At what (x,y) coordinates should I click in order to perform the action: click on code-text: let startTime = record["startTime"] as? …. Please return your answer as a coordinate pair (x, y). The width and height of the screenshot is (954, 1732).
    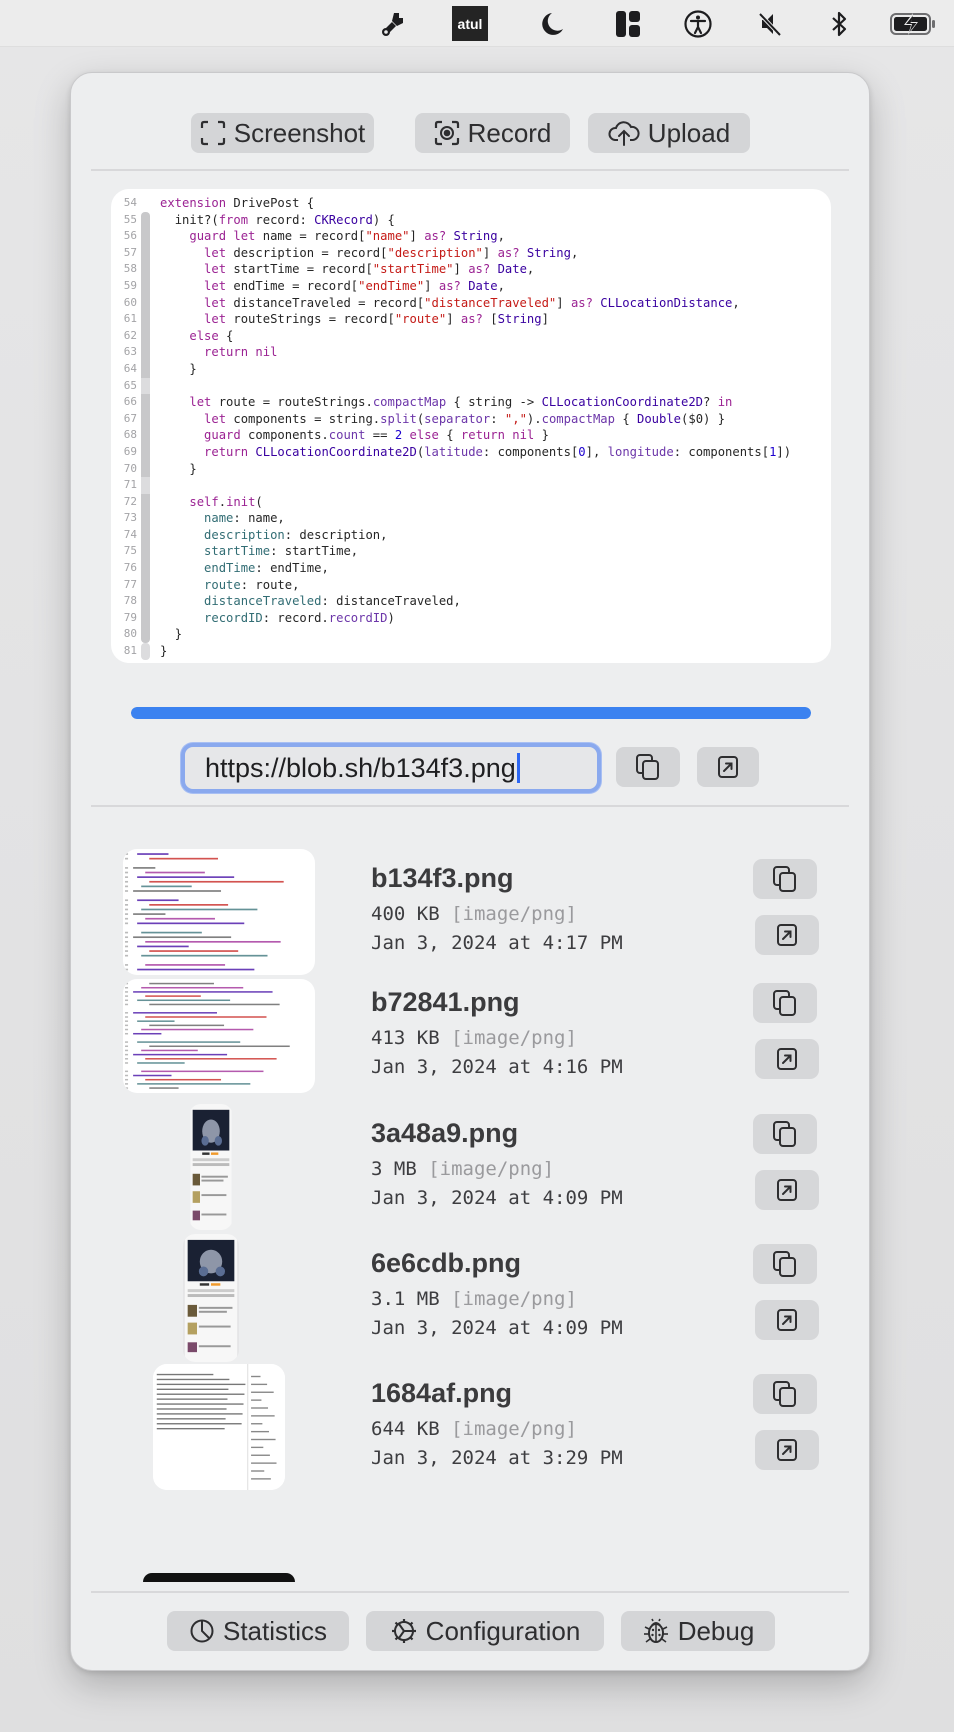
    Looking at the image, I should click on (369, 269).